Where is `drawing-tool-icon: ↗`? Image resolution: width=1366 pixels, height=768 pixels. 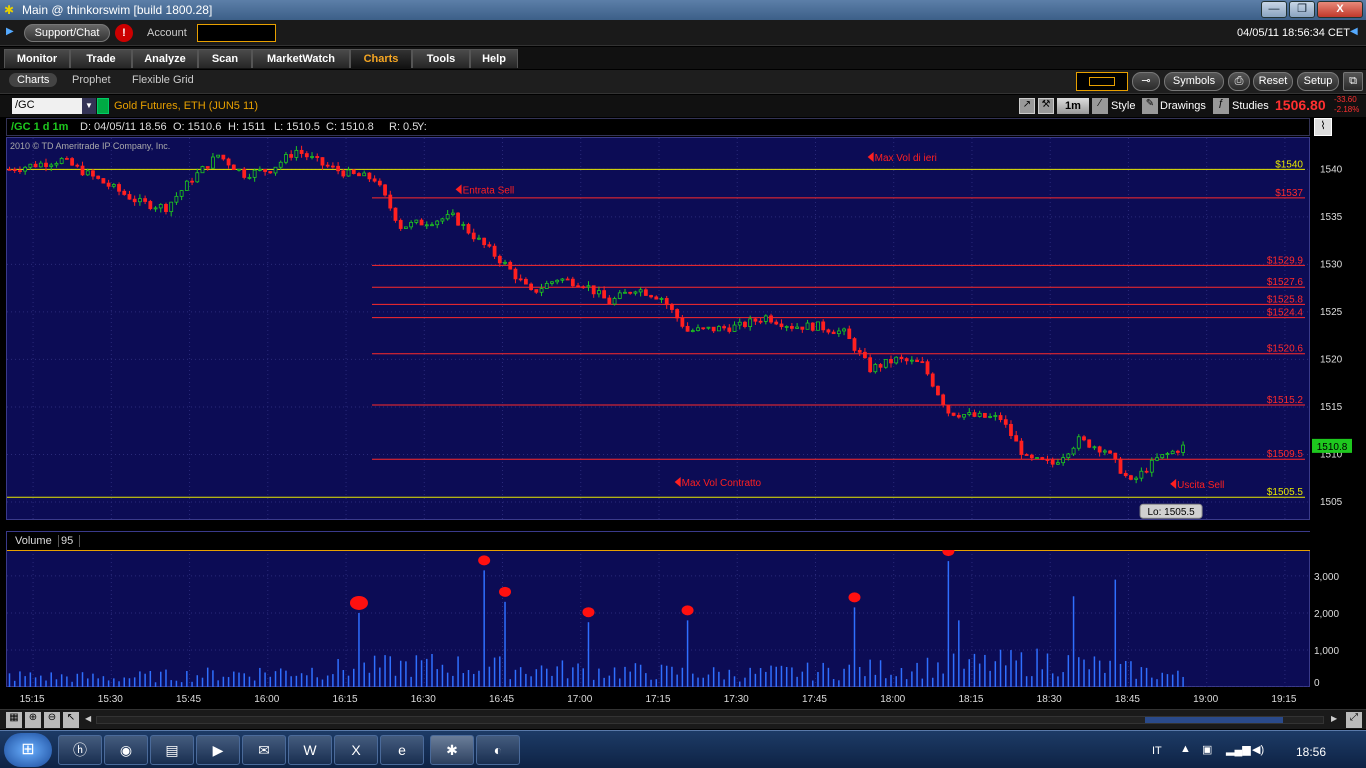
drawing-tool-icon: ↗ is located at coordinates (1027, 106).